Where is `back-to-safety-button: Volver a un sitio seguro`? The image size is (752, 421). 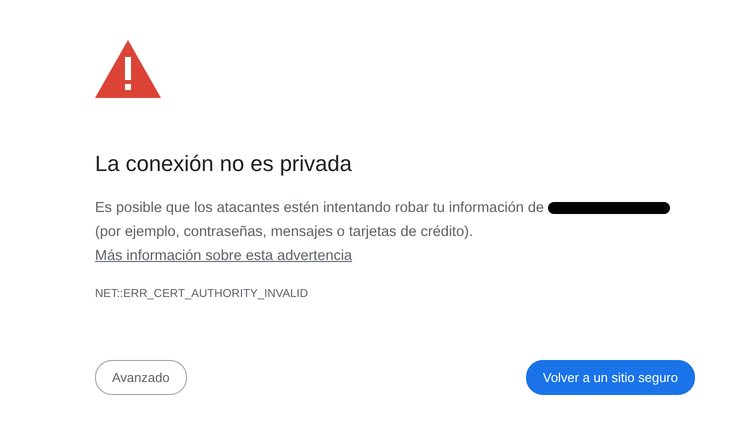 back-to-safety-button: Volver a un sitio seguro is located at coordinates (610, 377).